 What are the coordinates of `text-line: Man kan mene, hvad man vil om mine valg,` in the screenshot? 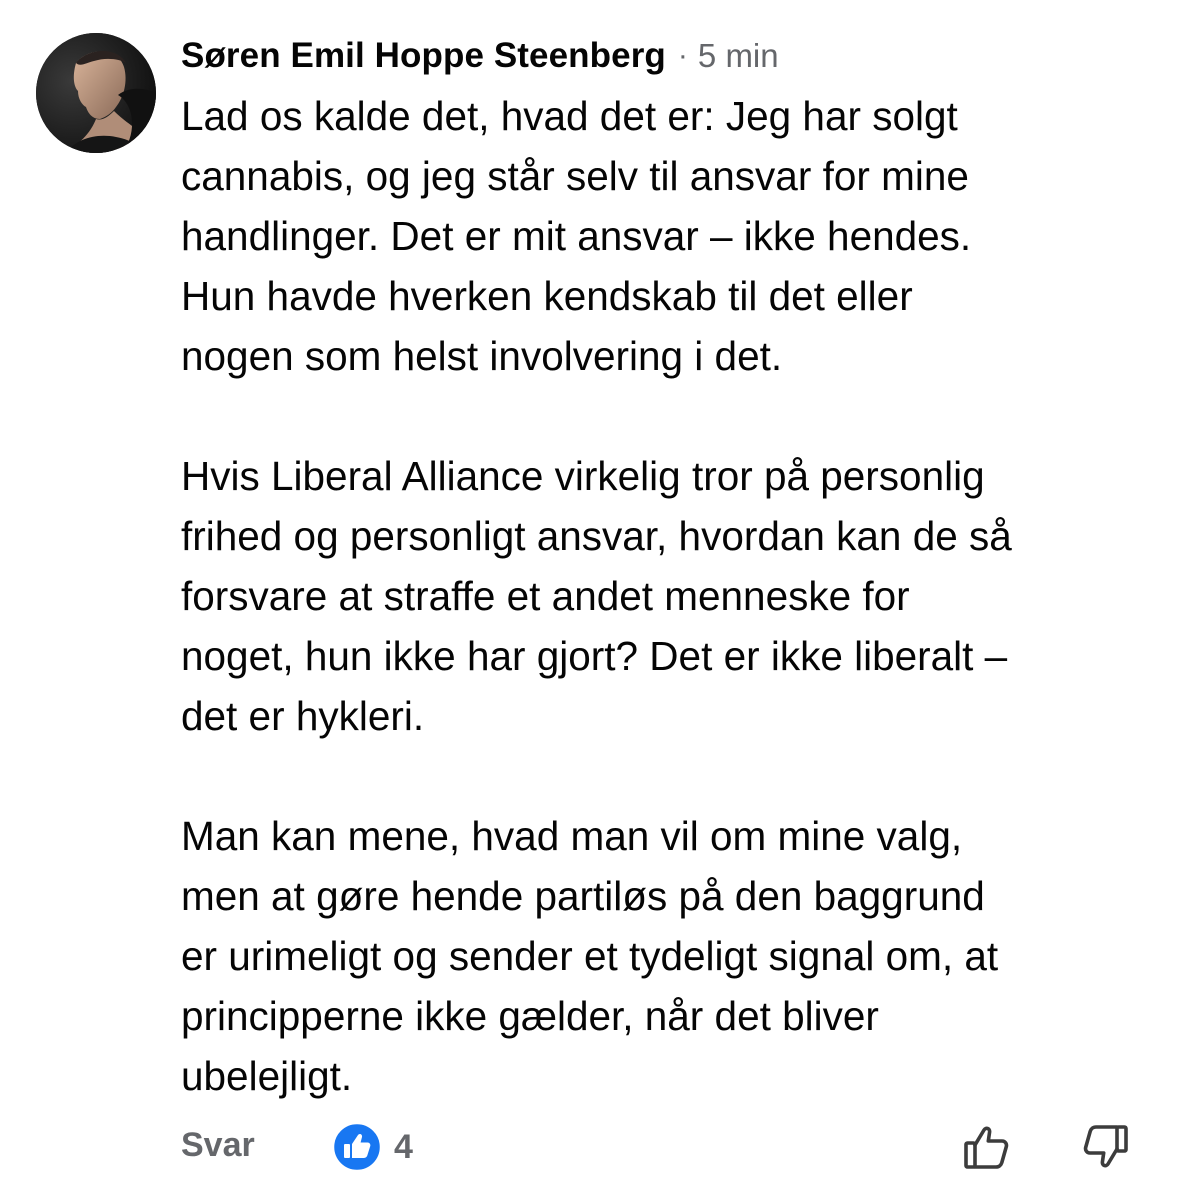 It's located at (572, 836).